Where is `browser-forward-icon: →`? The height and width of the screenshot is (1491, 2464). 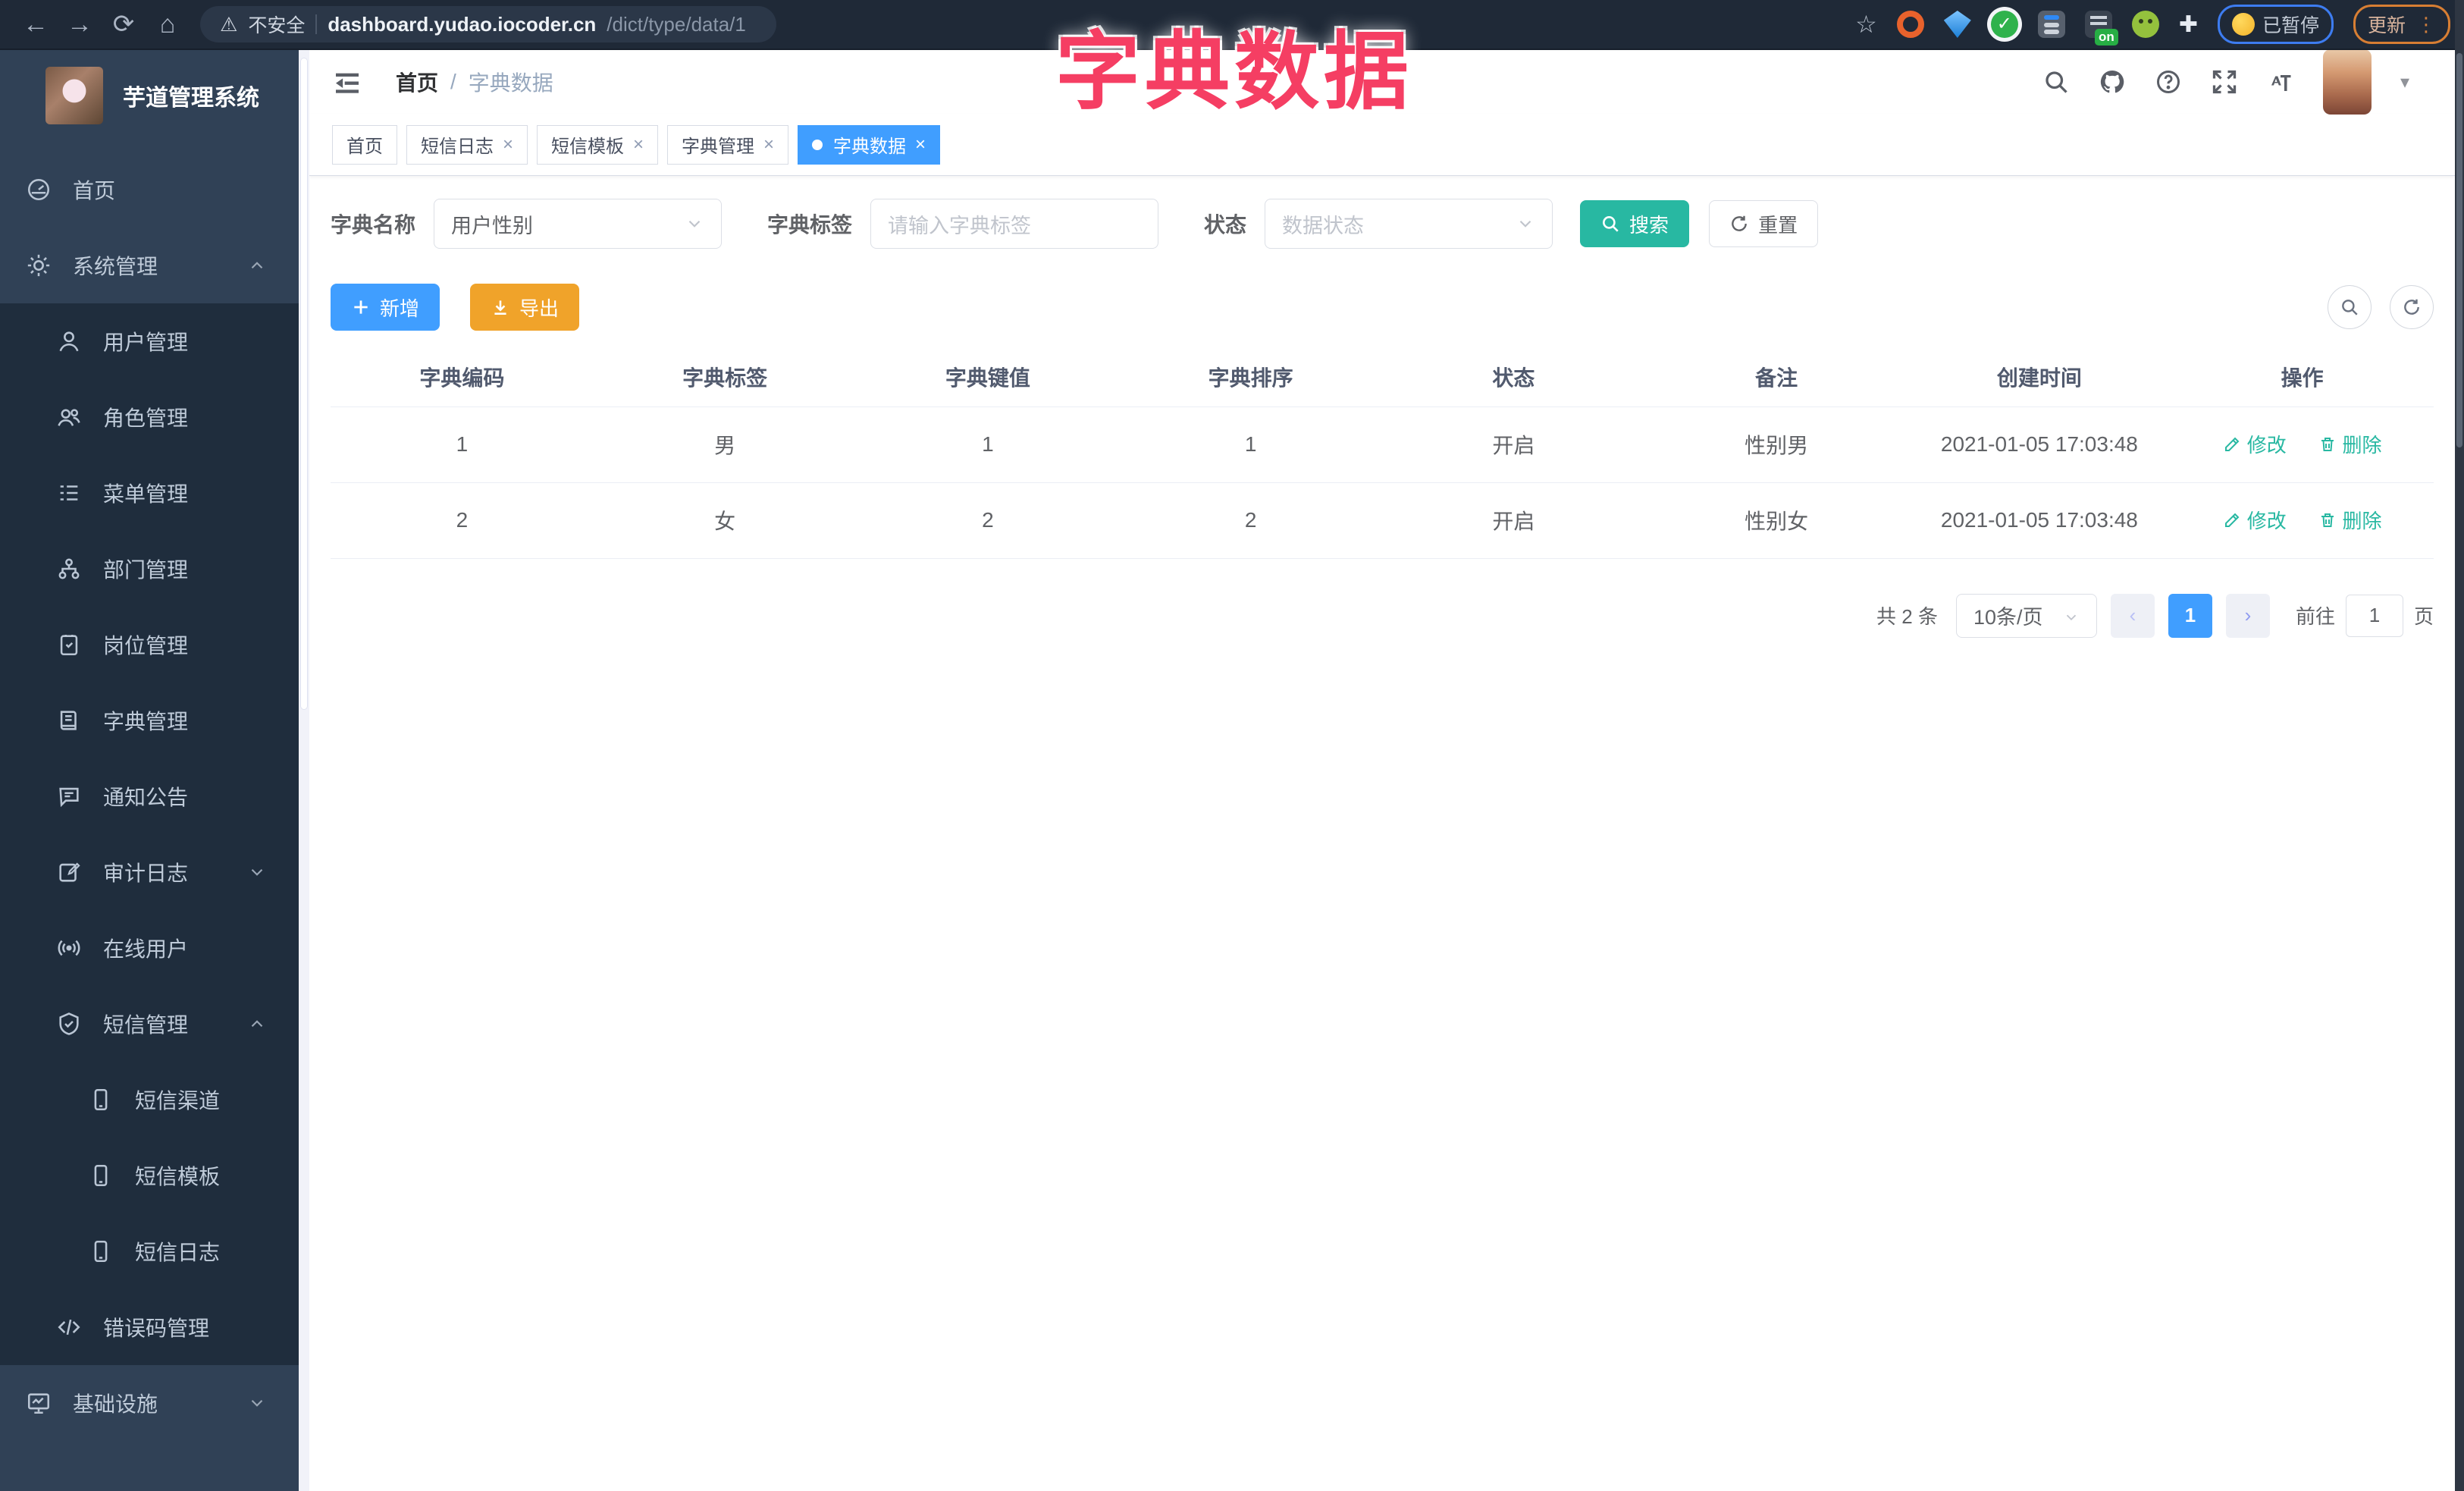
browser-forward-icon: → is located at coordinates (80, 24).